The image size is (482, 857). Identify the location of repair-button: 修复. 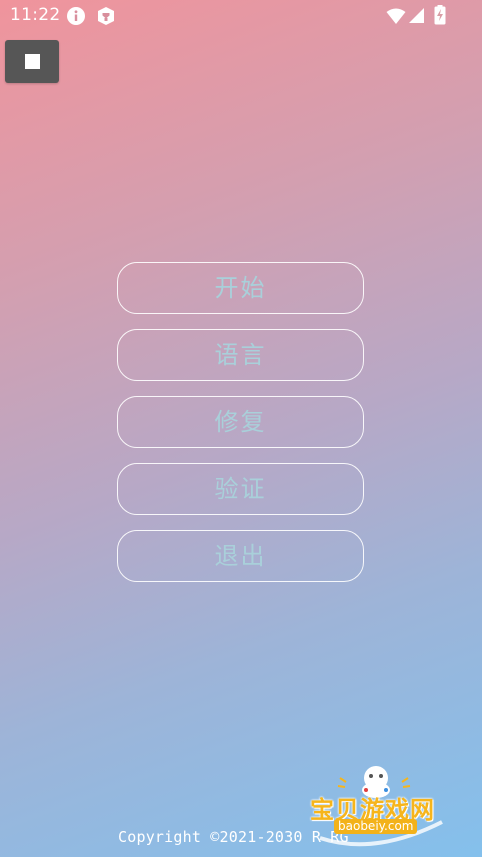
(240, 422).